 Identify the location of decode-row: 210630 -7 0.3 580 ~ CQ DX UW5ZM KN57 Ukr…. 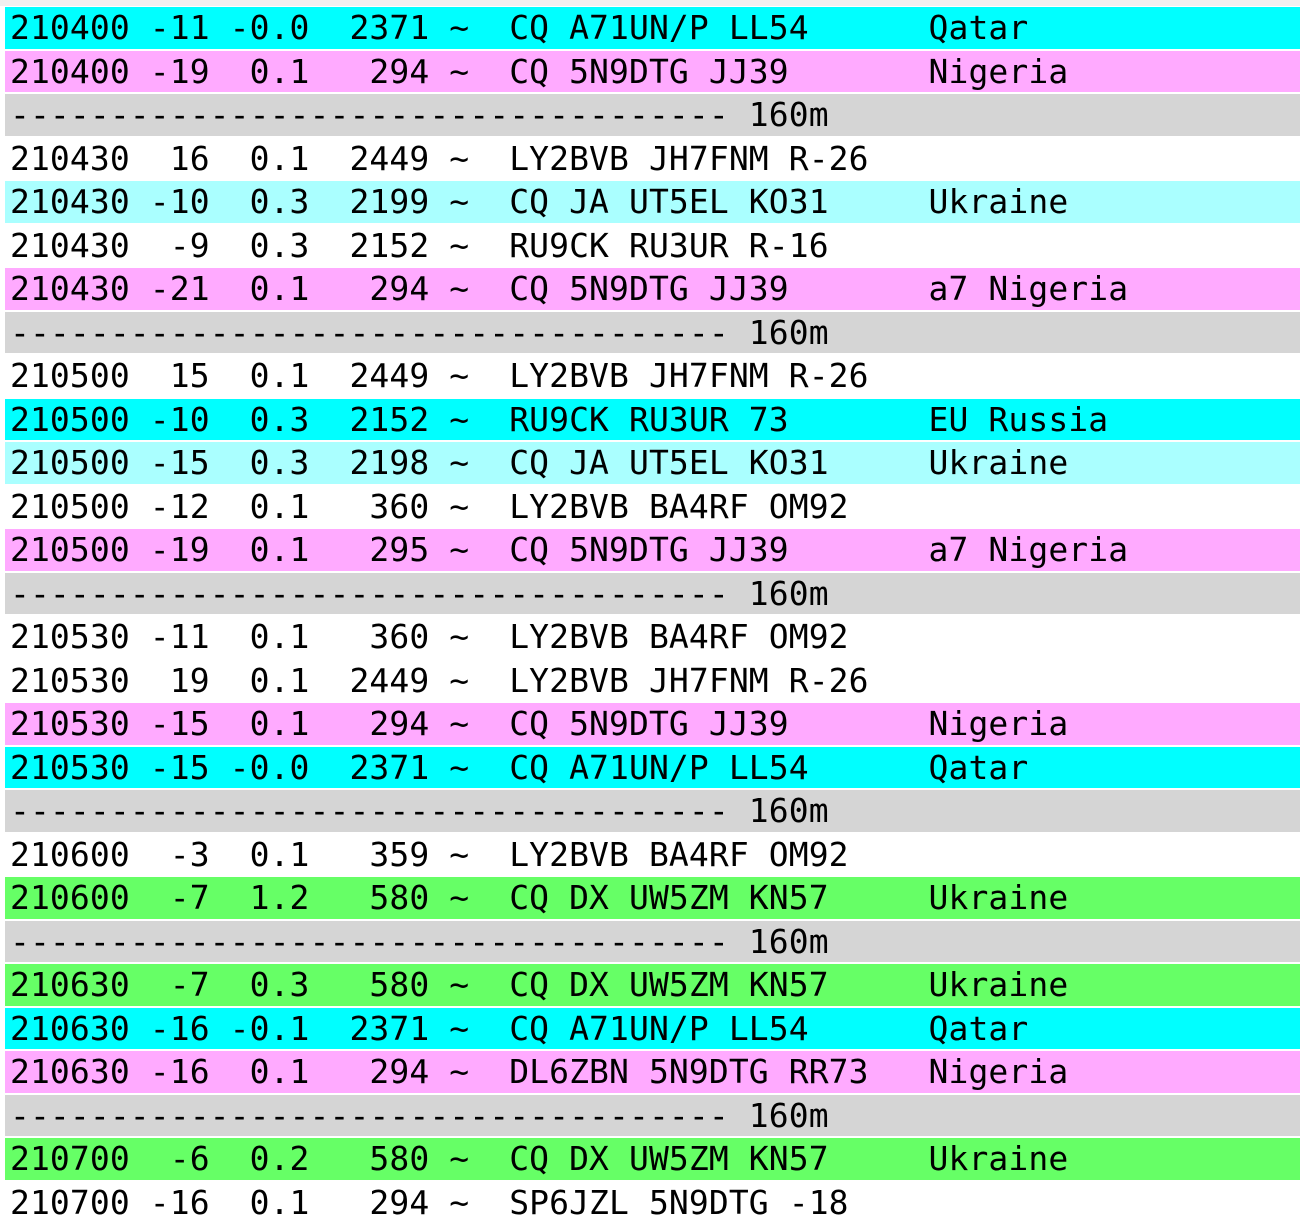
(650, 985).